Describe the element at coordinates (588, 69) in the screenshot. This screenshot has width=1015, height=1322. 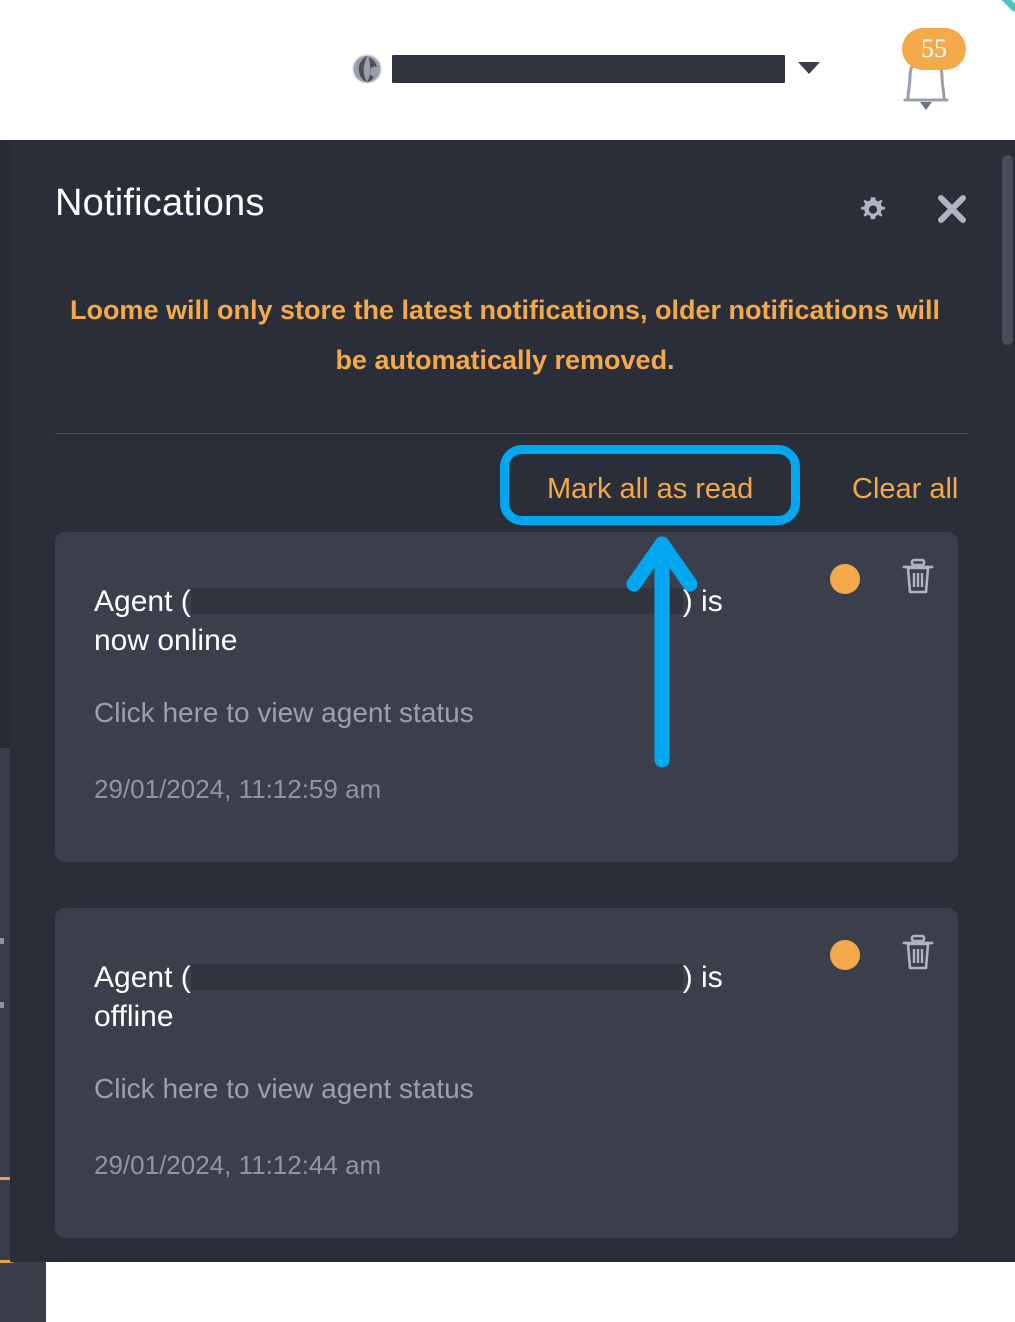
I see `site-selector-value` at that location.